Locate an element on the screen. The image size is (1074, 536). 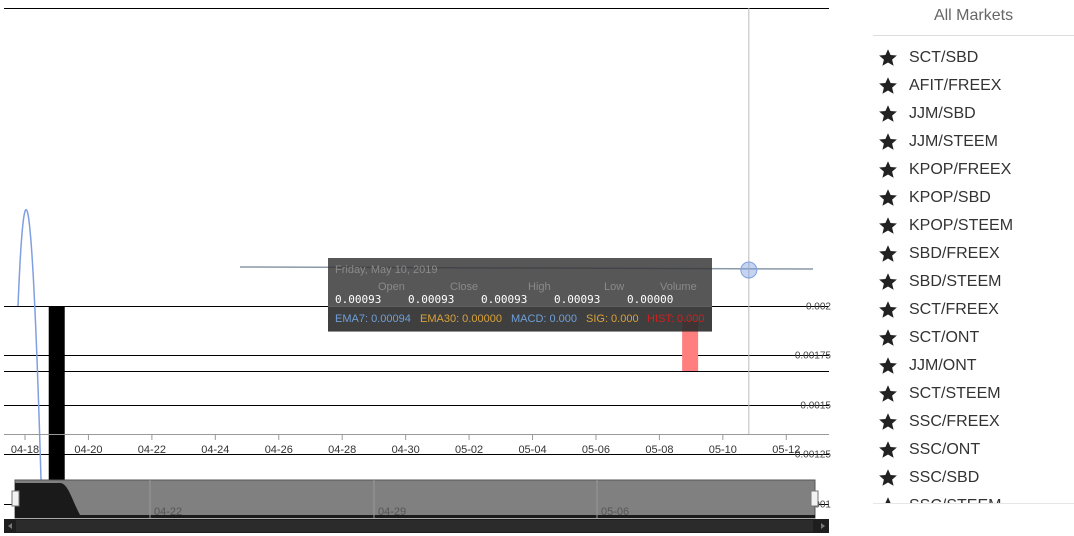
market-item: JJM/STEEM is located at coordinates (973, 142).